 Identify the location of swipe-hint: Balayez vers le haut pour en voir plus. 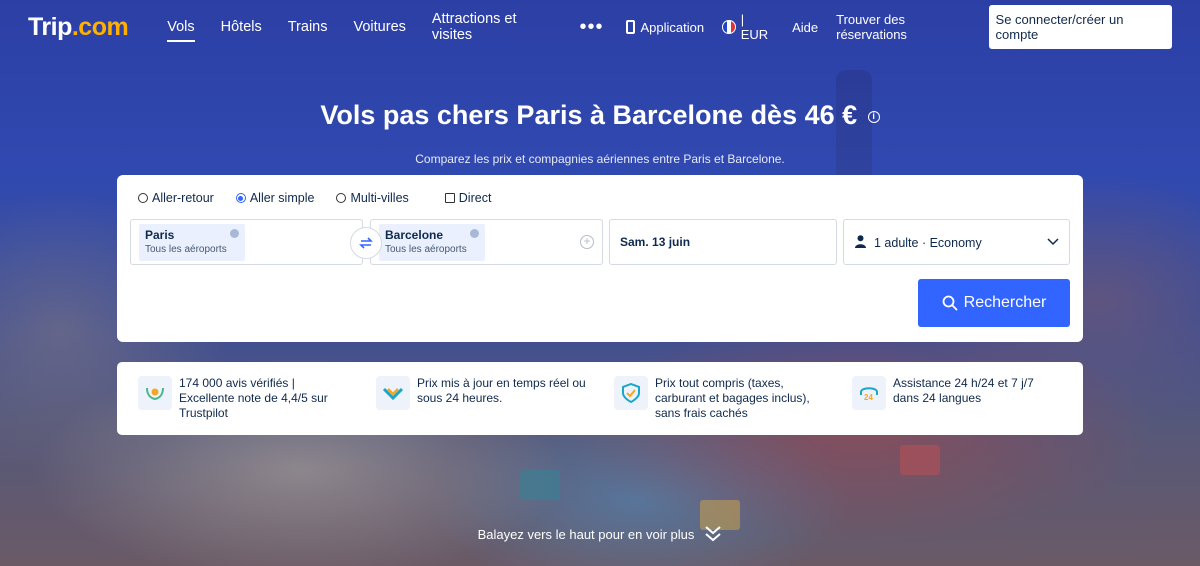
(600, 534).